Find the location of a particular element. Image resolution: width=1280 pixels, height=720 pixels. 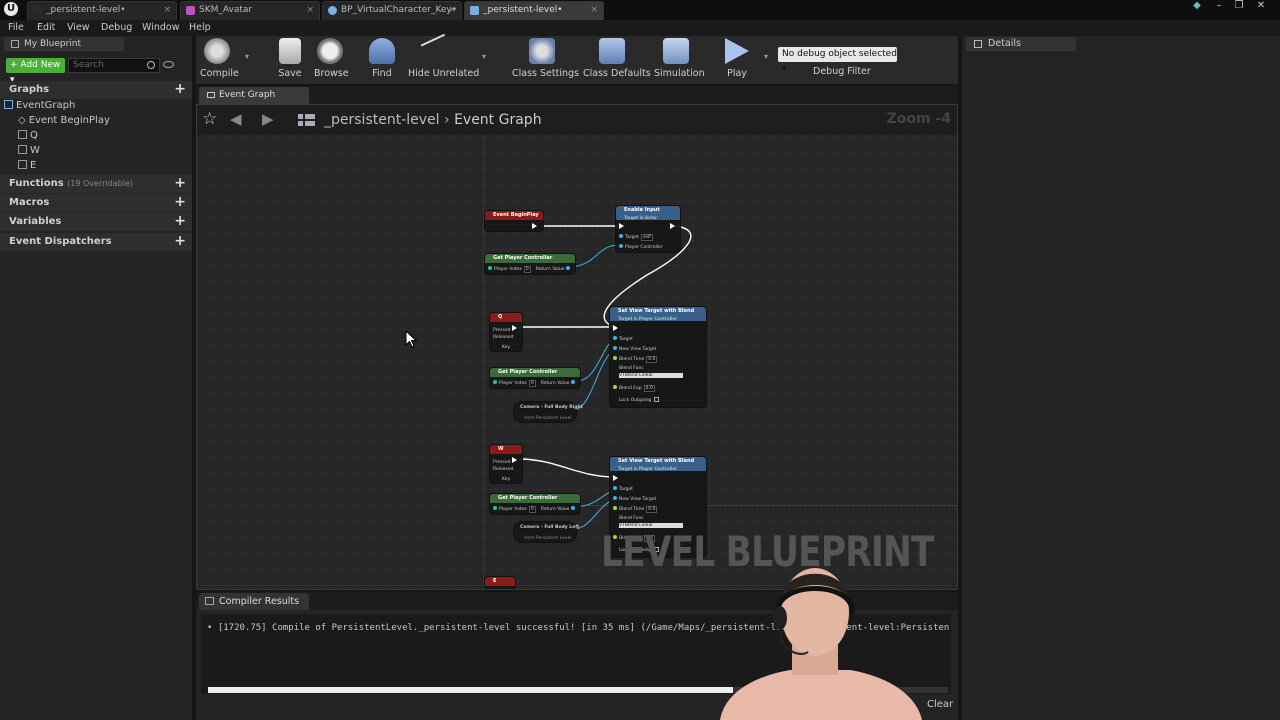

menu-help: Help is located at coordinates (200, 27).